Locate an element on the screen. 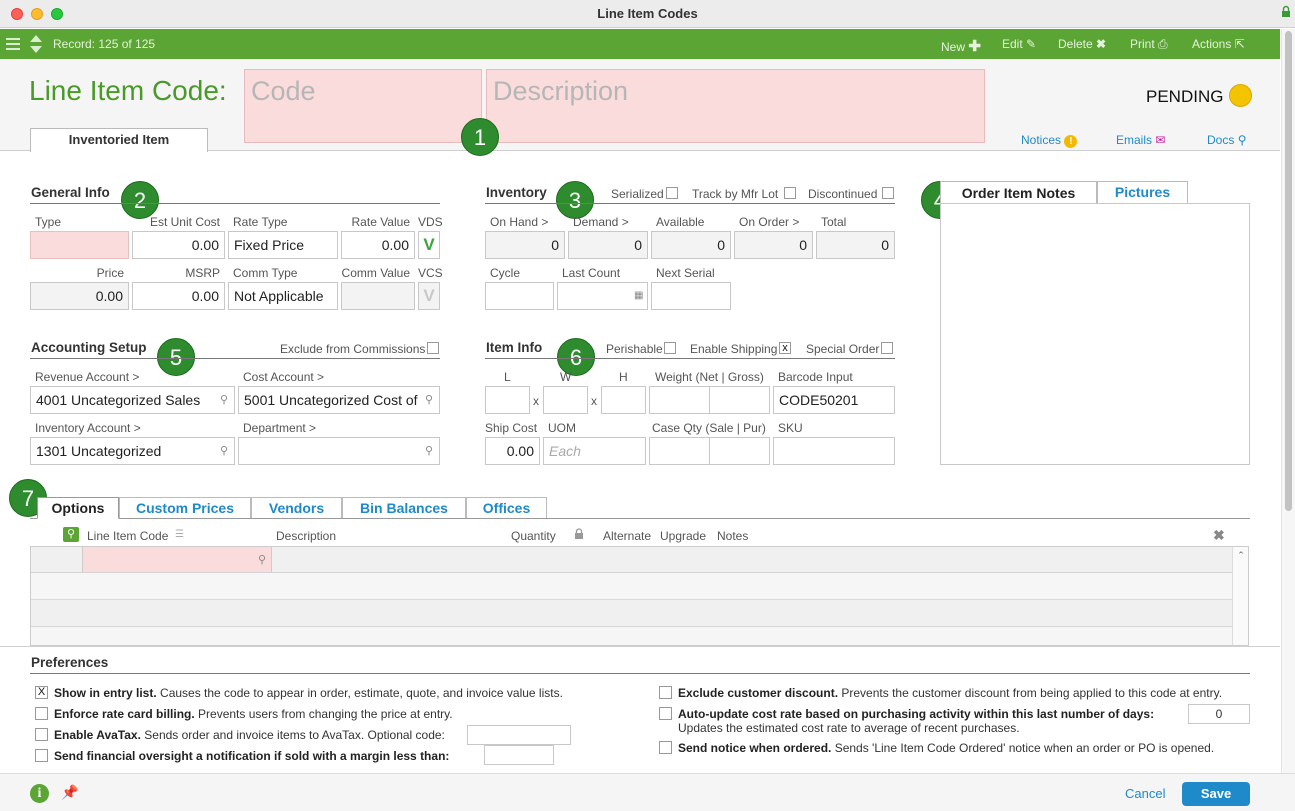 The height and width of the screenshot is (811, 1295). table-row: ⚲ is located at coordinates (631, 560).